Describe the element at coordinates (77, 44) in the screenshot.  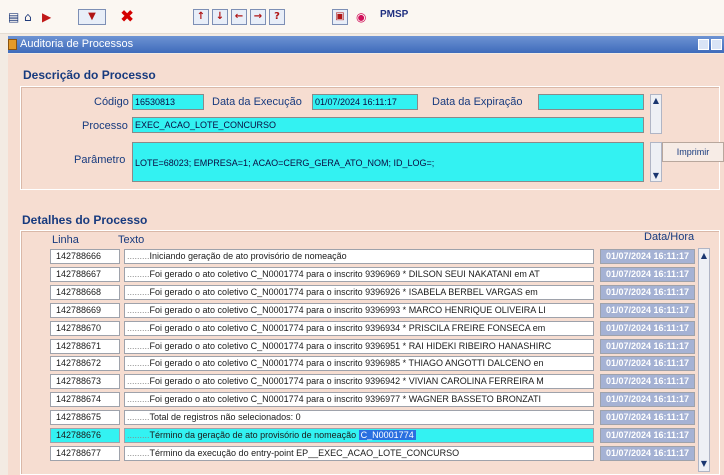
I see `window-title: Auditoria de Processos` at that location.